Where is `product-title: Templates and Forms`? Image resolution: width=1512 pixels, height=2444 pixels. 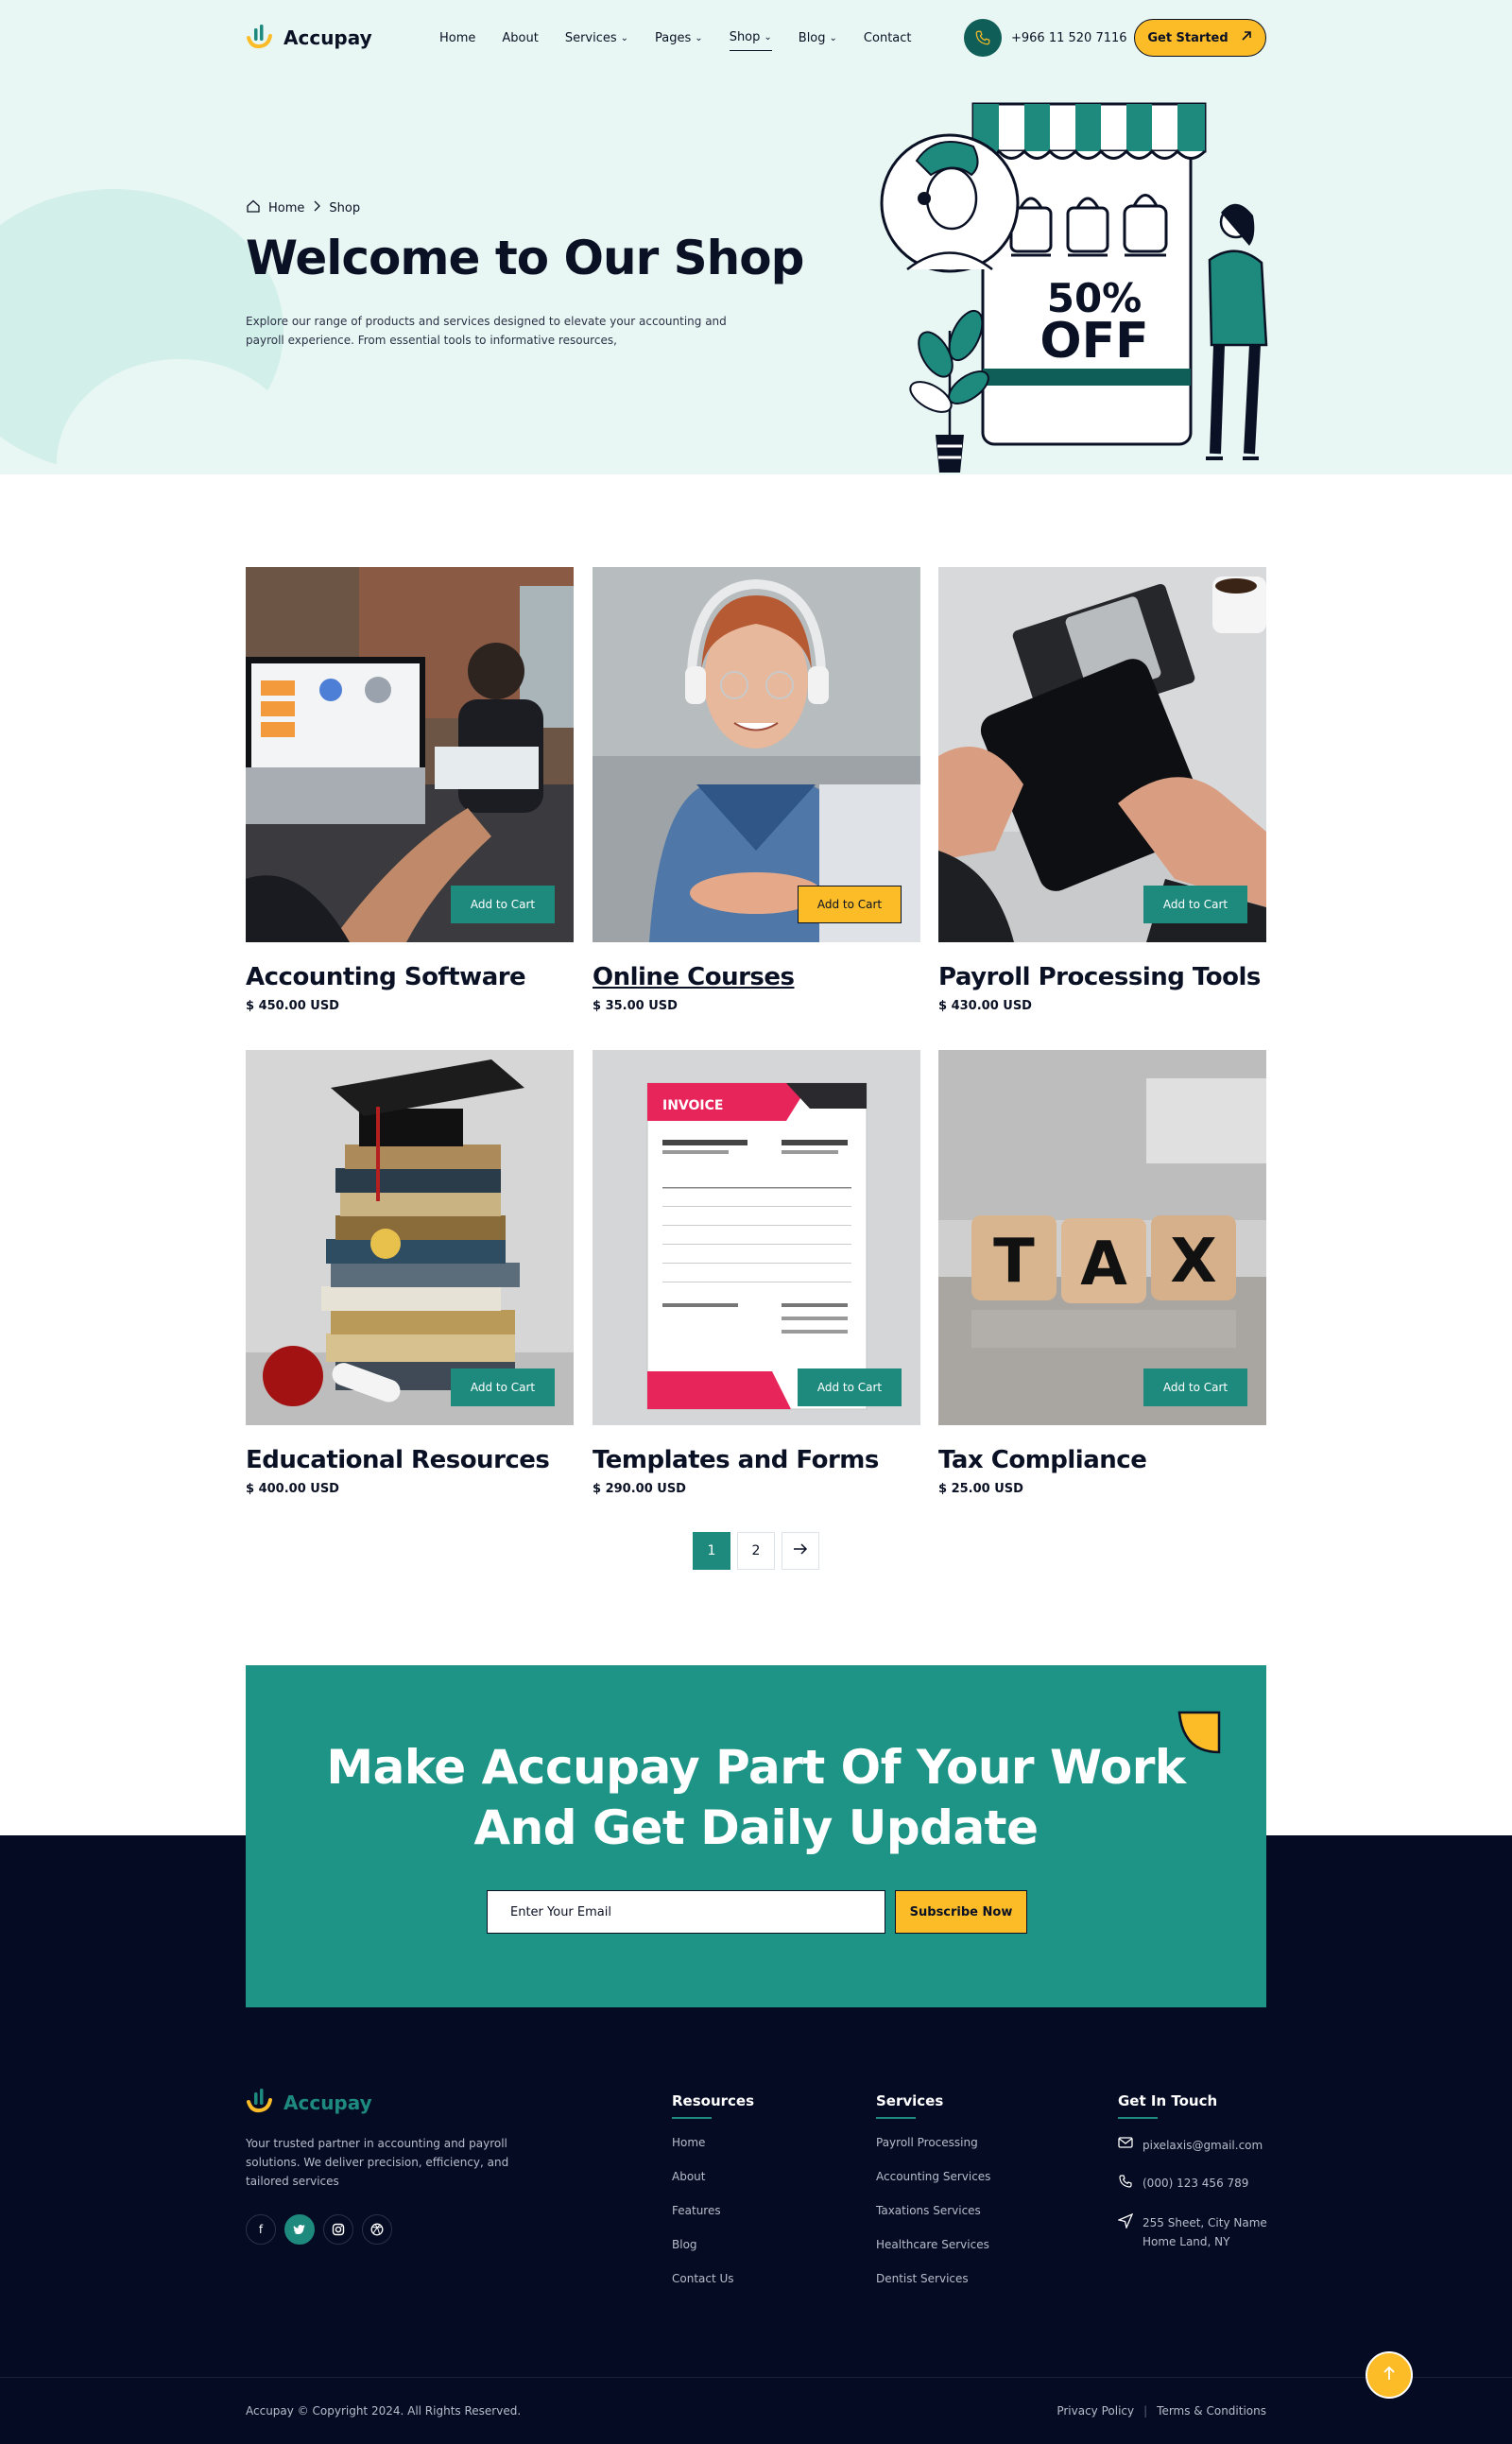
product-title: Templates and Forms is located at coordinates (756, 1460).